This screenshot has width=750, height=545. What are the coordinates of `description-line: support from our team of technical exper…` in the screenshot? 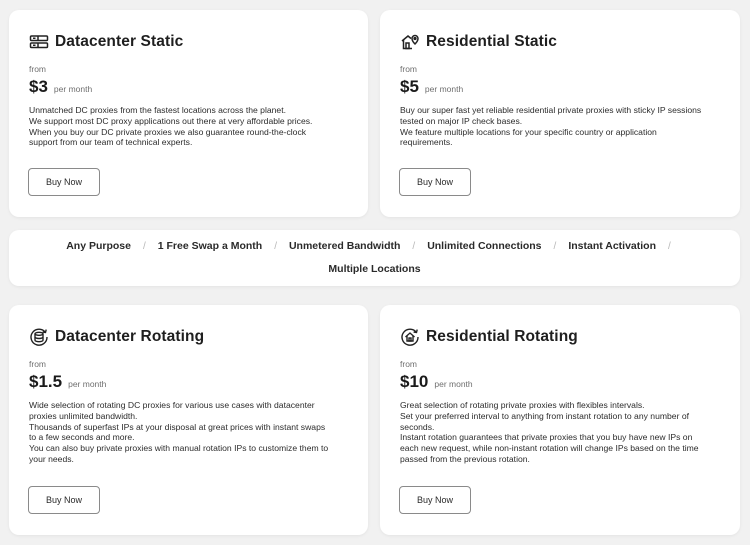 It's located at (111, 142).